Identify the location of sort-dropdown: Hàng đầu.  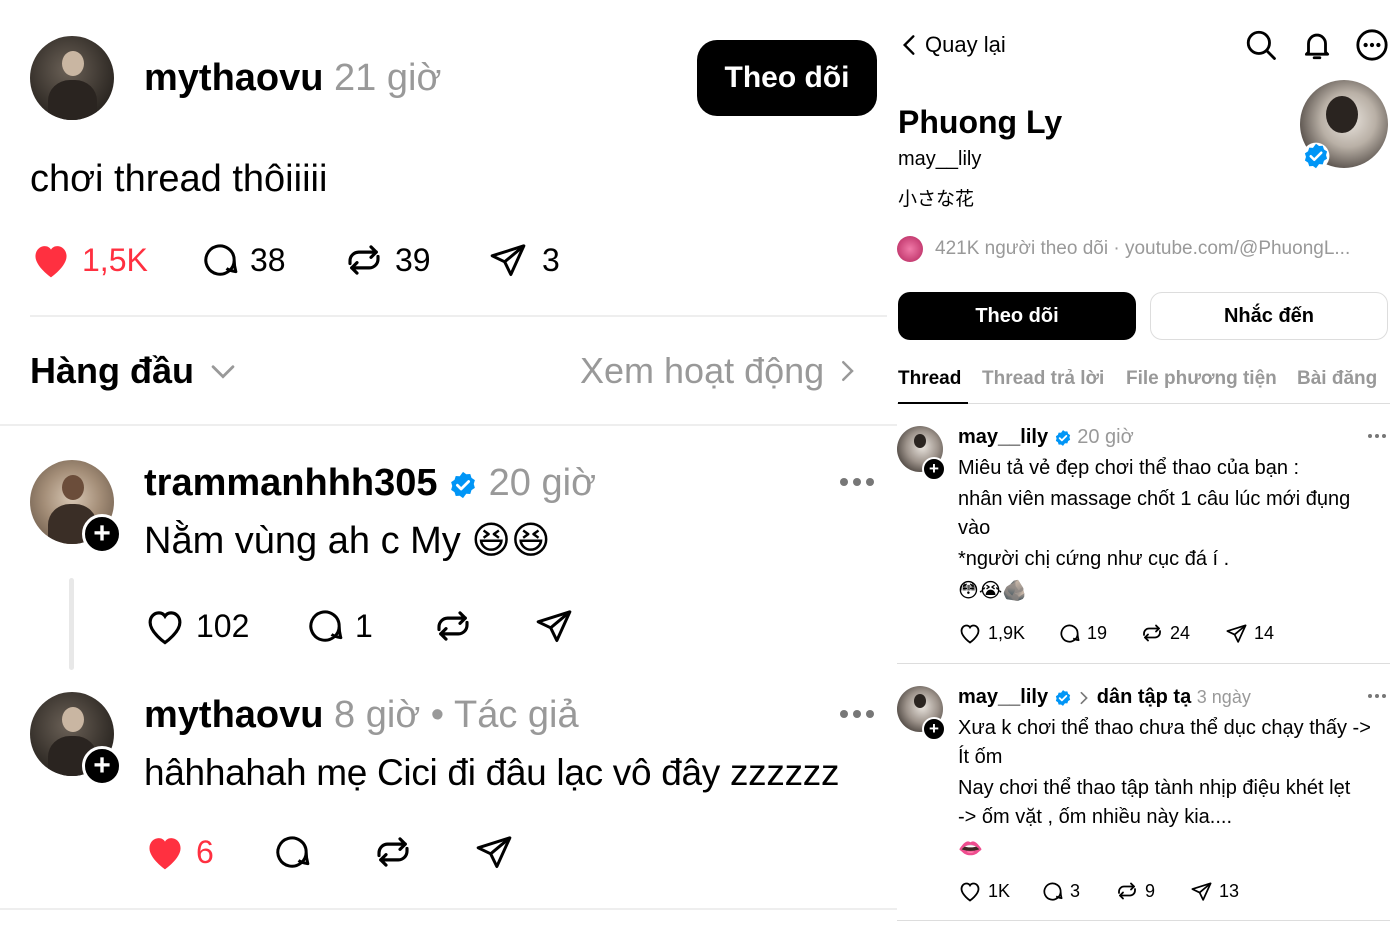
(135, 371).